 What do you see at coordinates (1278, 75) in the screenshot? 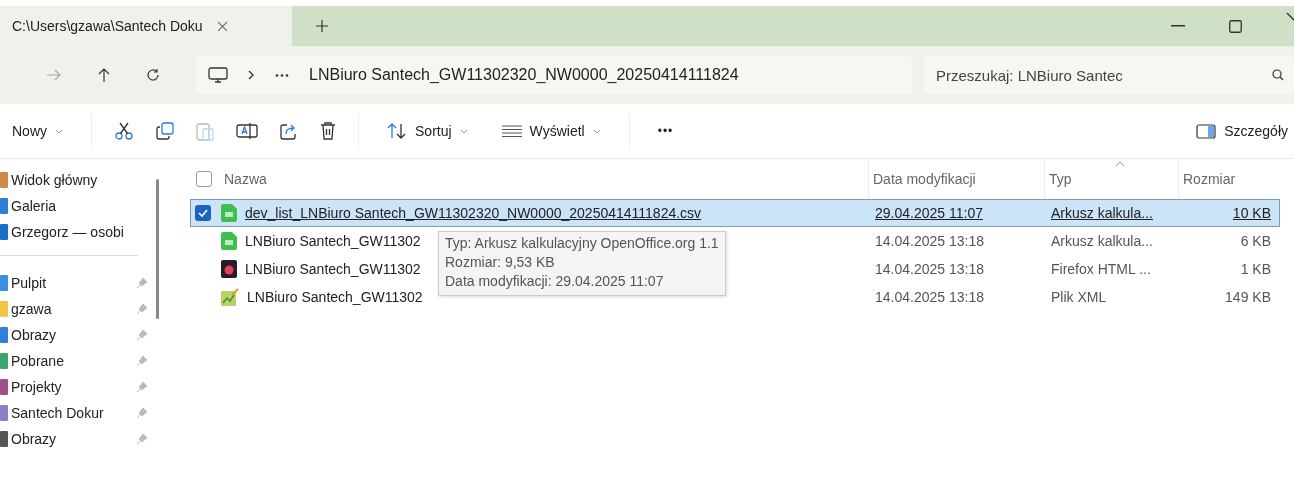
I see `search-icon` at bounding box center [1278, 75].